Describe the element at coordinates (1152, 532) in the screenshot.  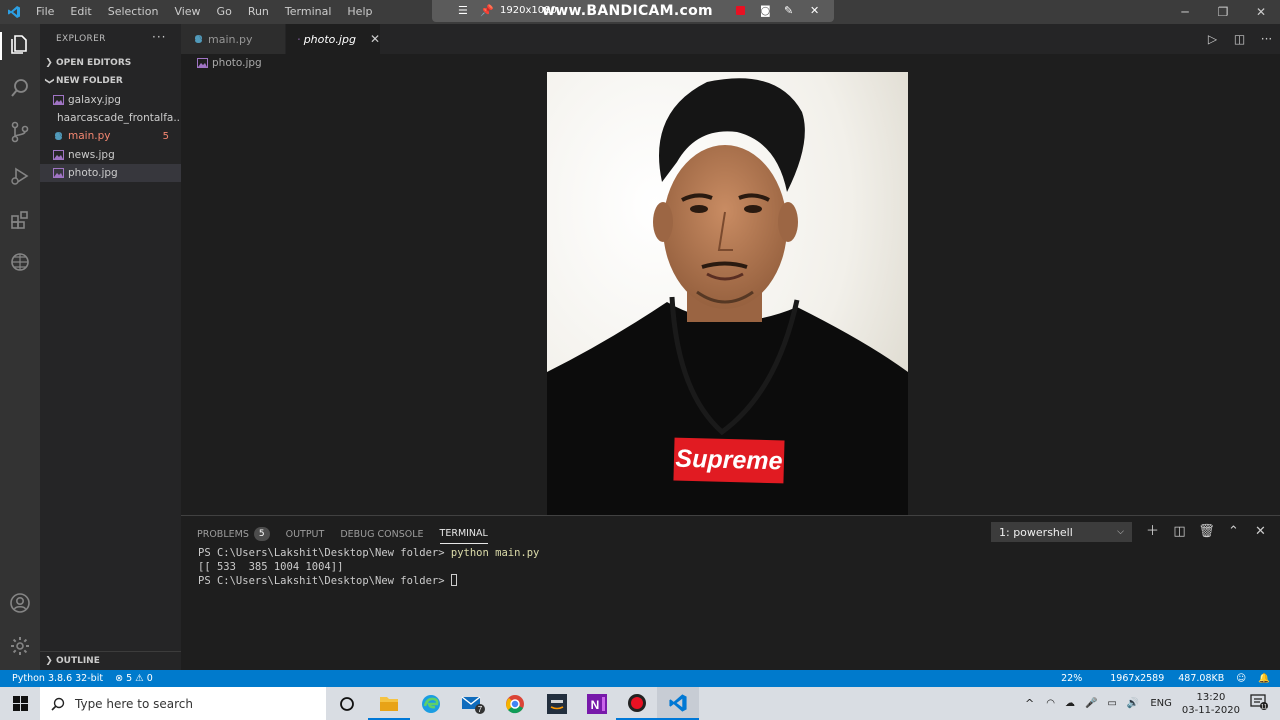
I see `new-terminal-icon: ＋` at that location.